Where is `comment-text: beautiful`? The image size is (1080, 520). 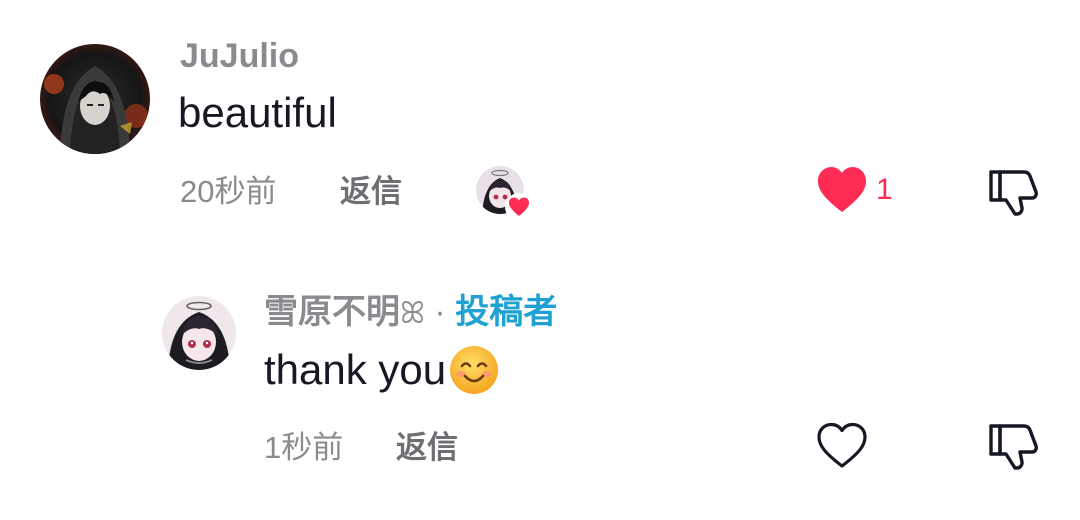
comment-text: beautiful is located at coordinates (257, 112).